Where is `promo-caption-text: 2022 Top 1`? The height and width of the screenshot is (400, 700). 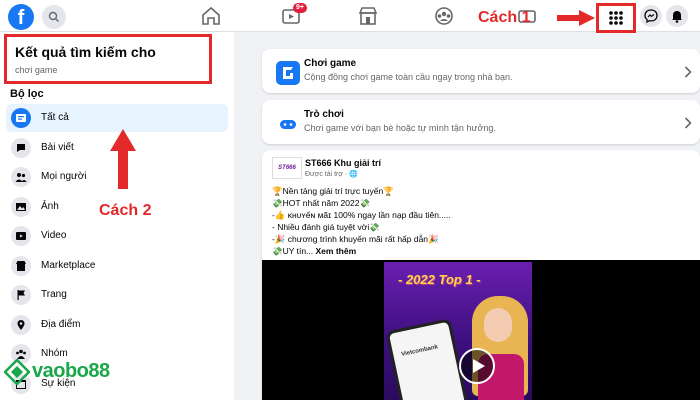 promo-caption-text: 2022 Top 1 is located at coordinates (439, 279).